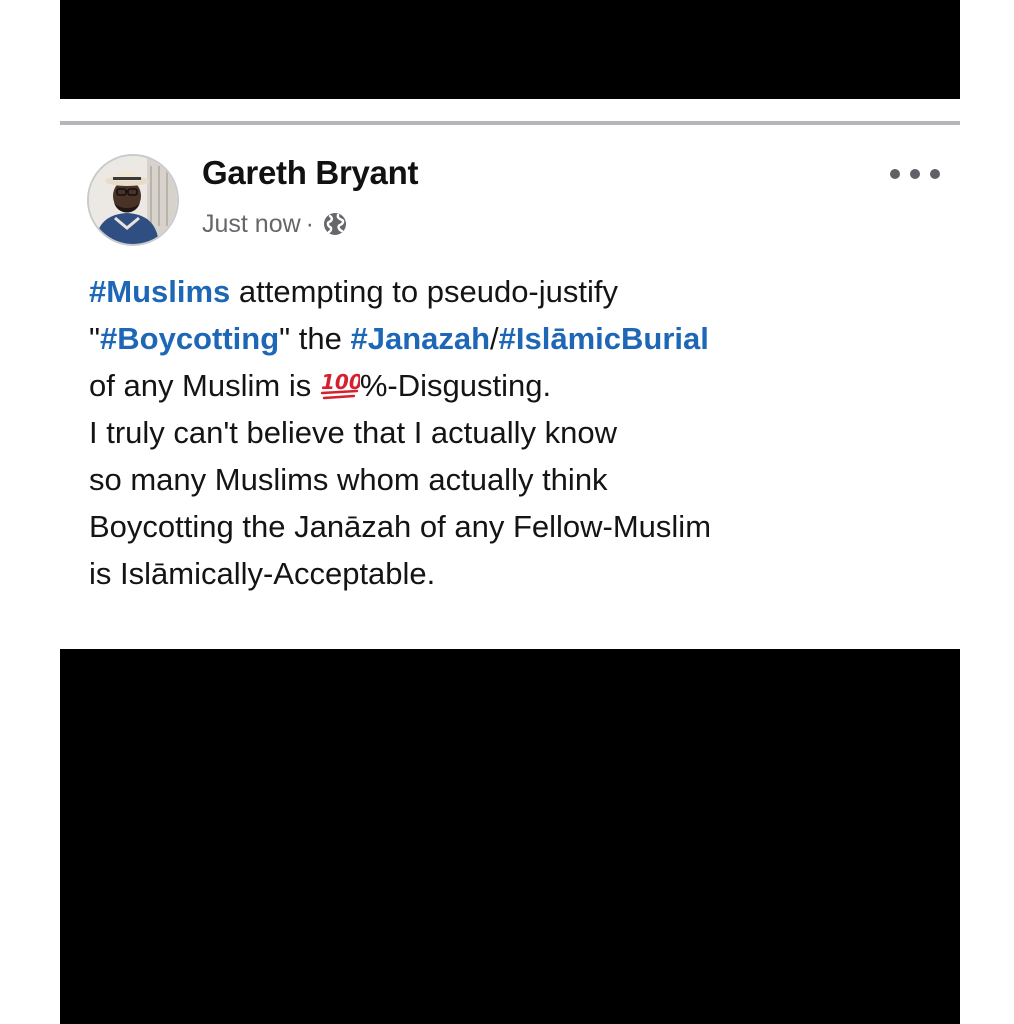 The width and height of the screenshot is (1014, 1024). I want to click on more-options-icon, so click(915, 174).